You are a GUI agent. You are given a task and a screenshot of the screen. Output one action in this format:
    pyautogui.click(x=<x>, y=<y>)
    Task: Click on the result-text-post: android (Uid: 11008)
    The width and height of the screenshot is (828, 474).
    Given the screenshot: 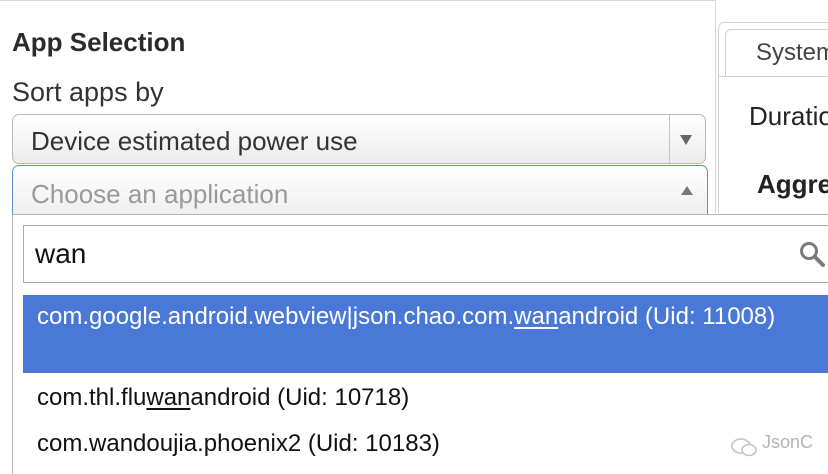 What is the action you would take?
    pyautogui.click(x=667, y=316)
    